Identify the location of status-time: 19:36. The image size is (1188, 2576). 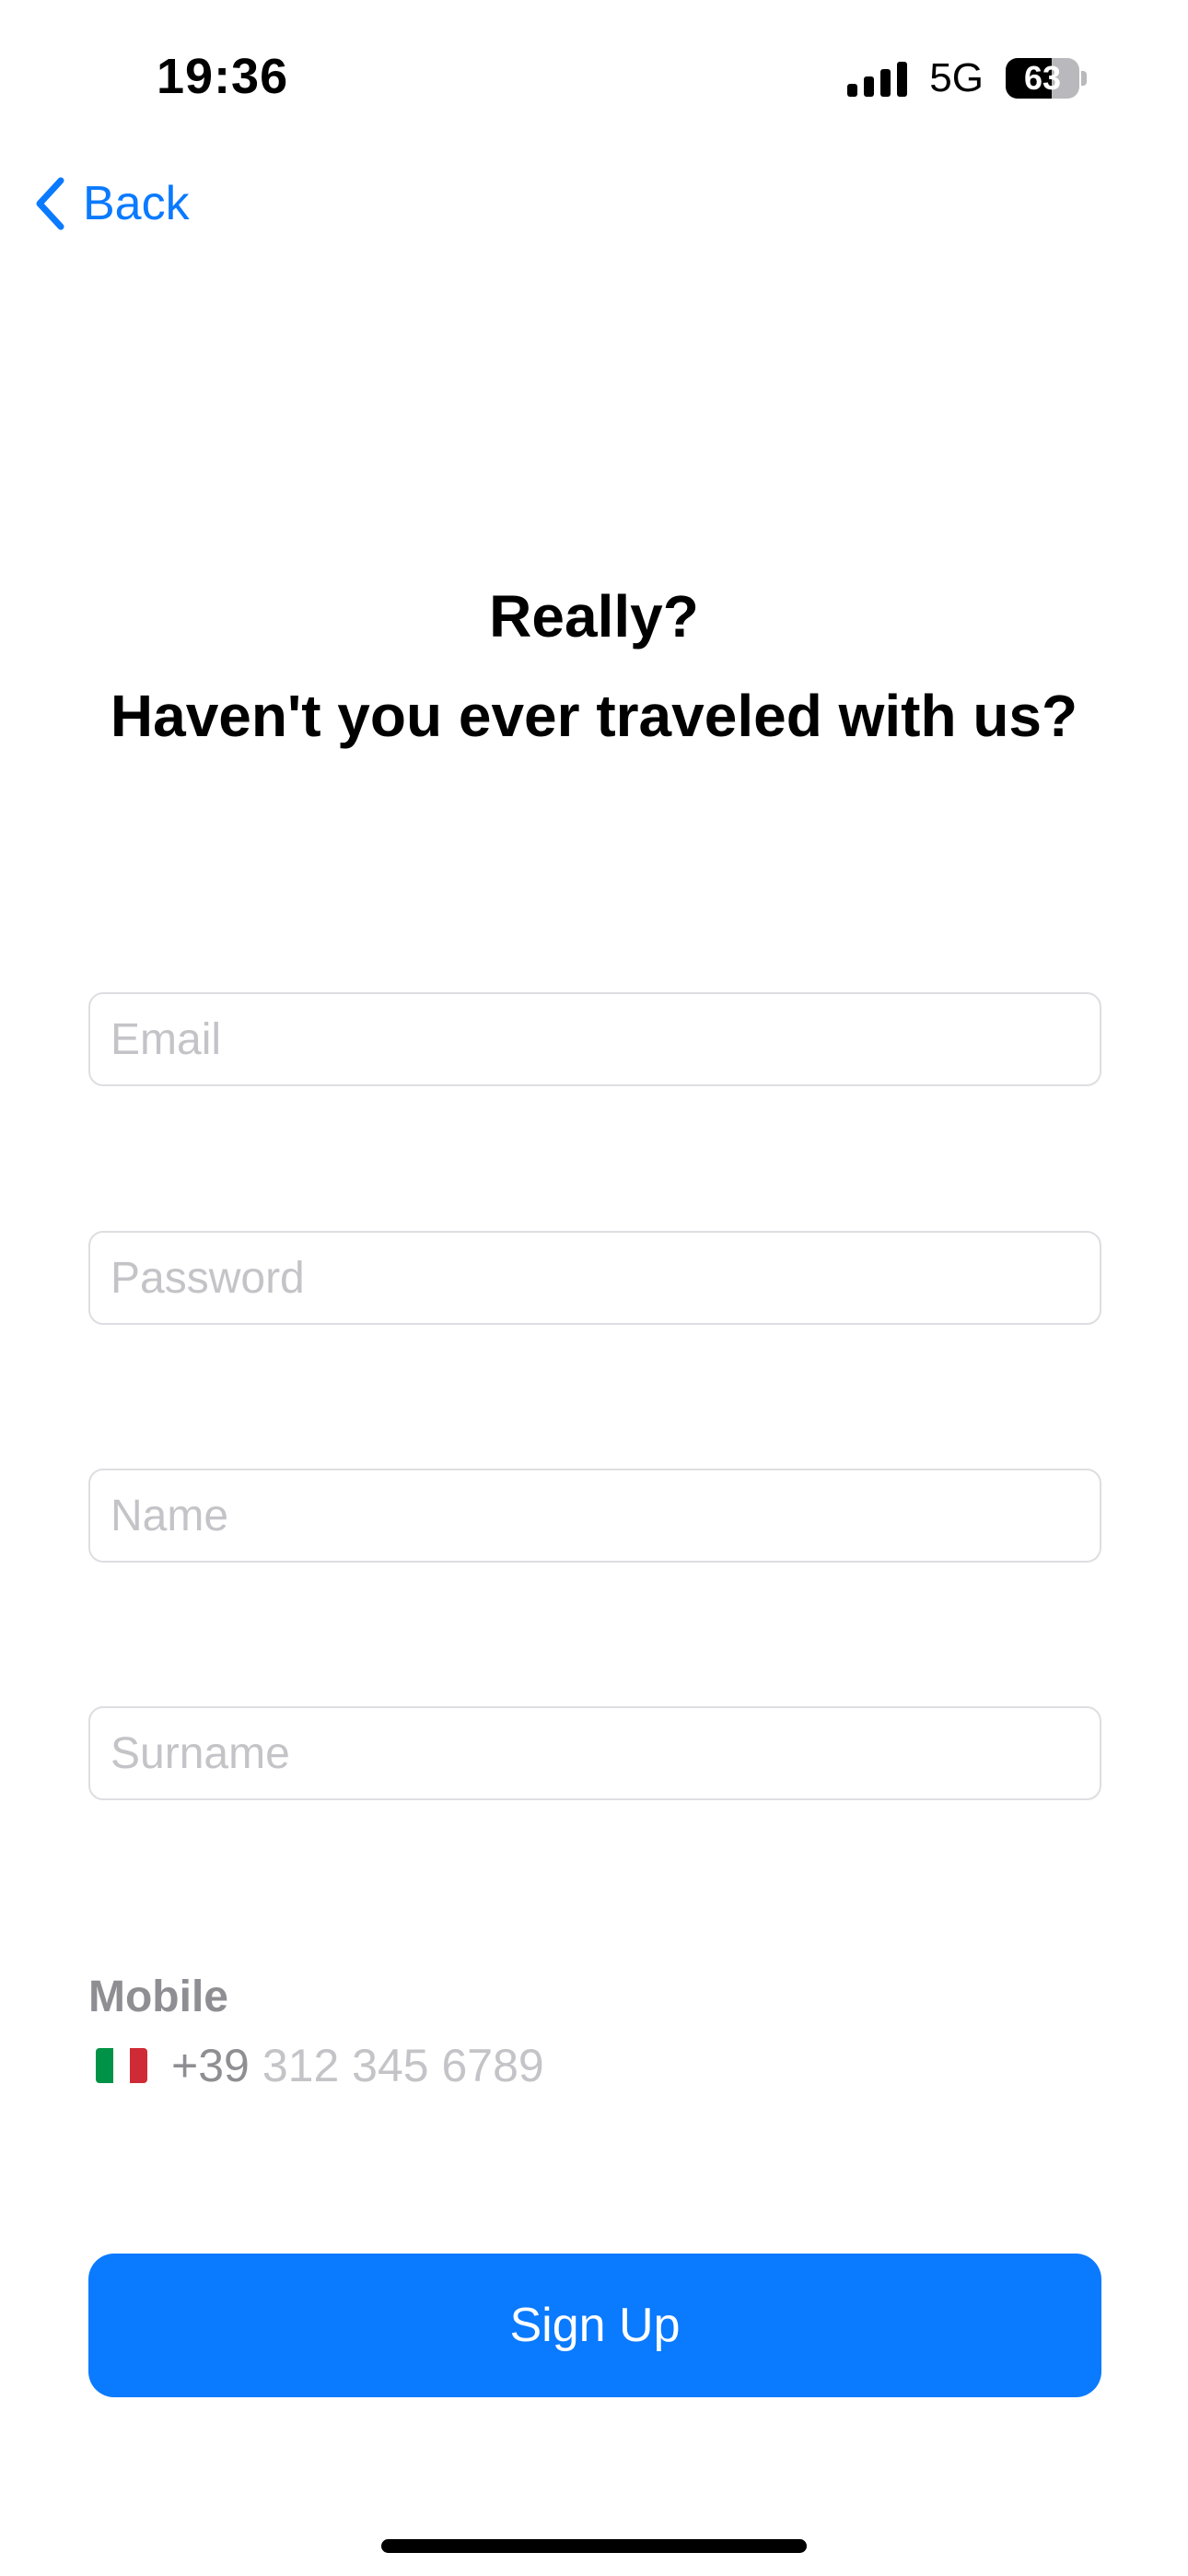
(223, 76).